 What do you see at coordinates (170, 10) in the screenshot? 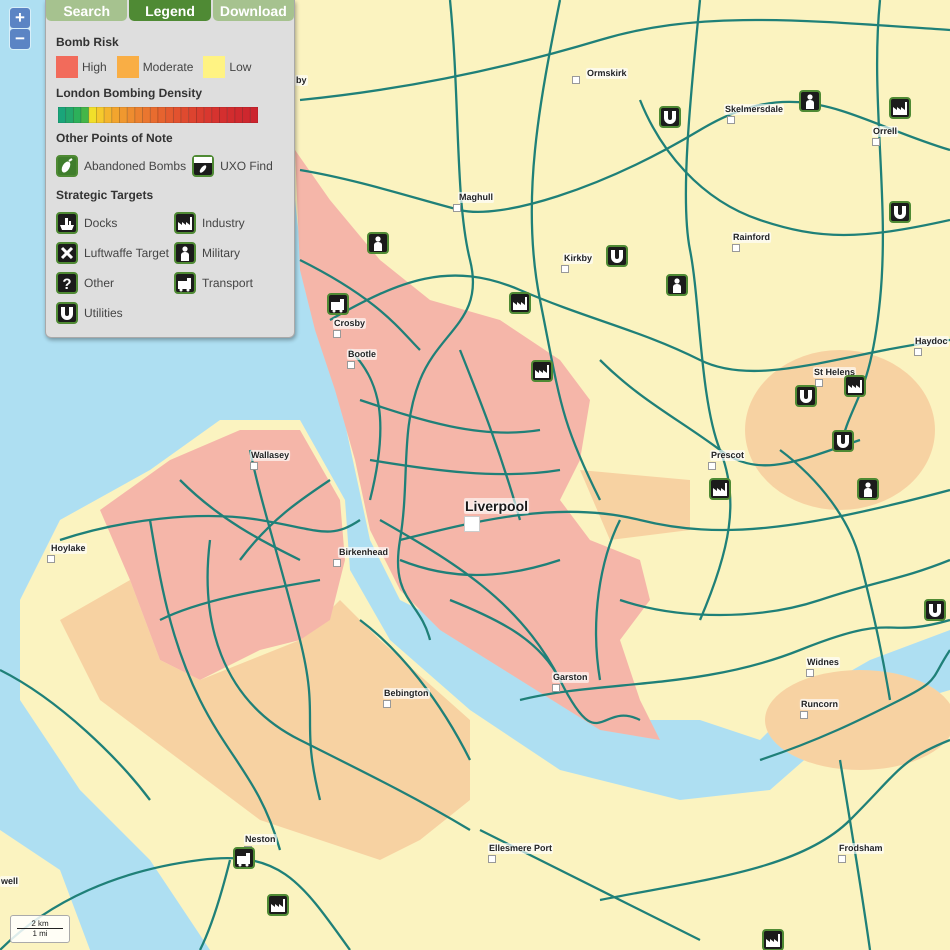
I see `tab: Legend` at bounding box center [170, 10].